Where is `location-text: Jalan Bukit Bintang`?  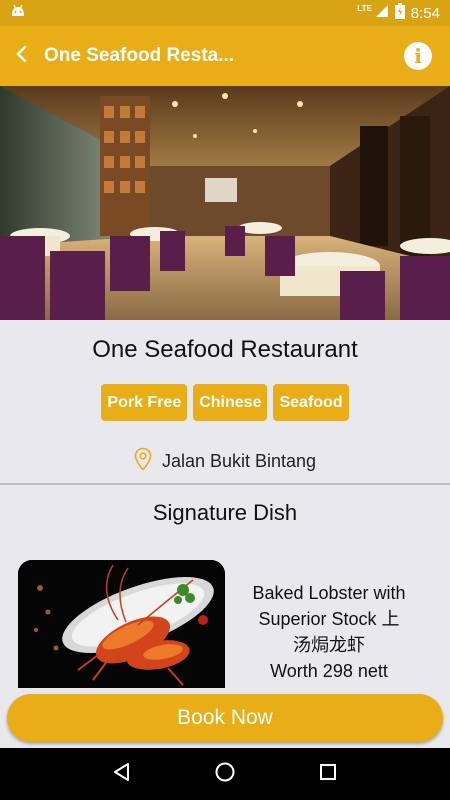 location-text: Jalan Bukit Bintang is located at coordinates (239, 461).